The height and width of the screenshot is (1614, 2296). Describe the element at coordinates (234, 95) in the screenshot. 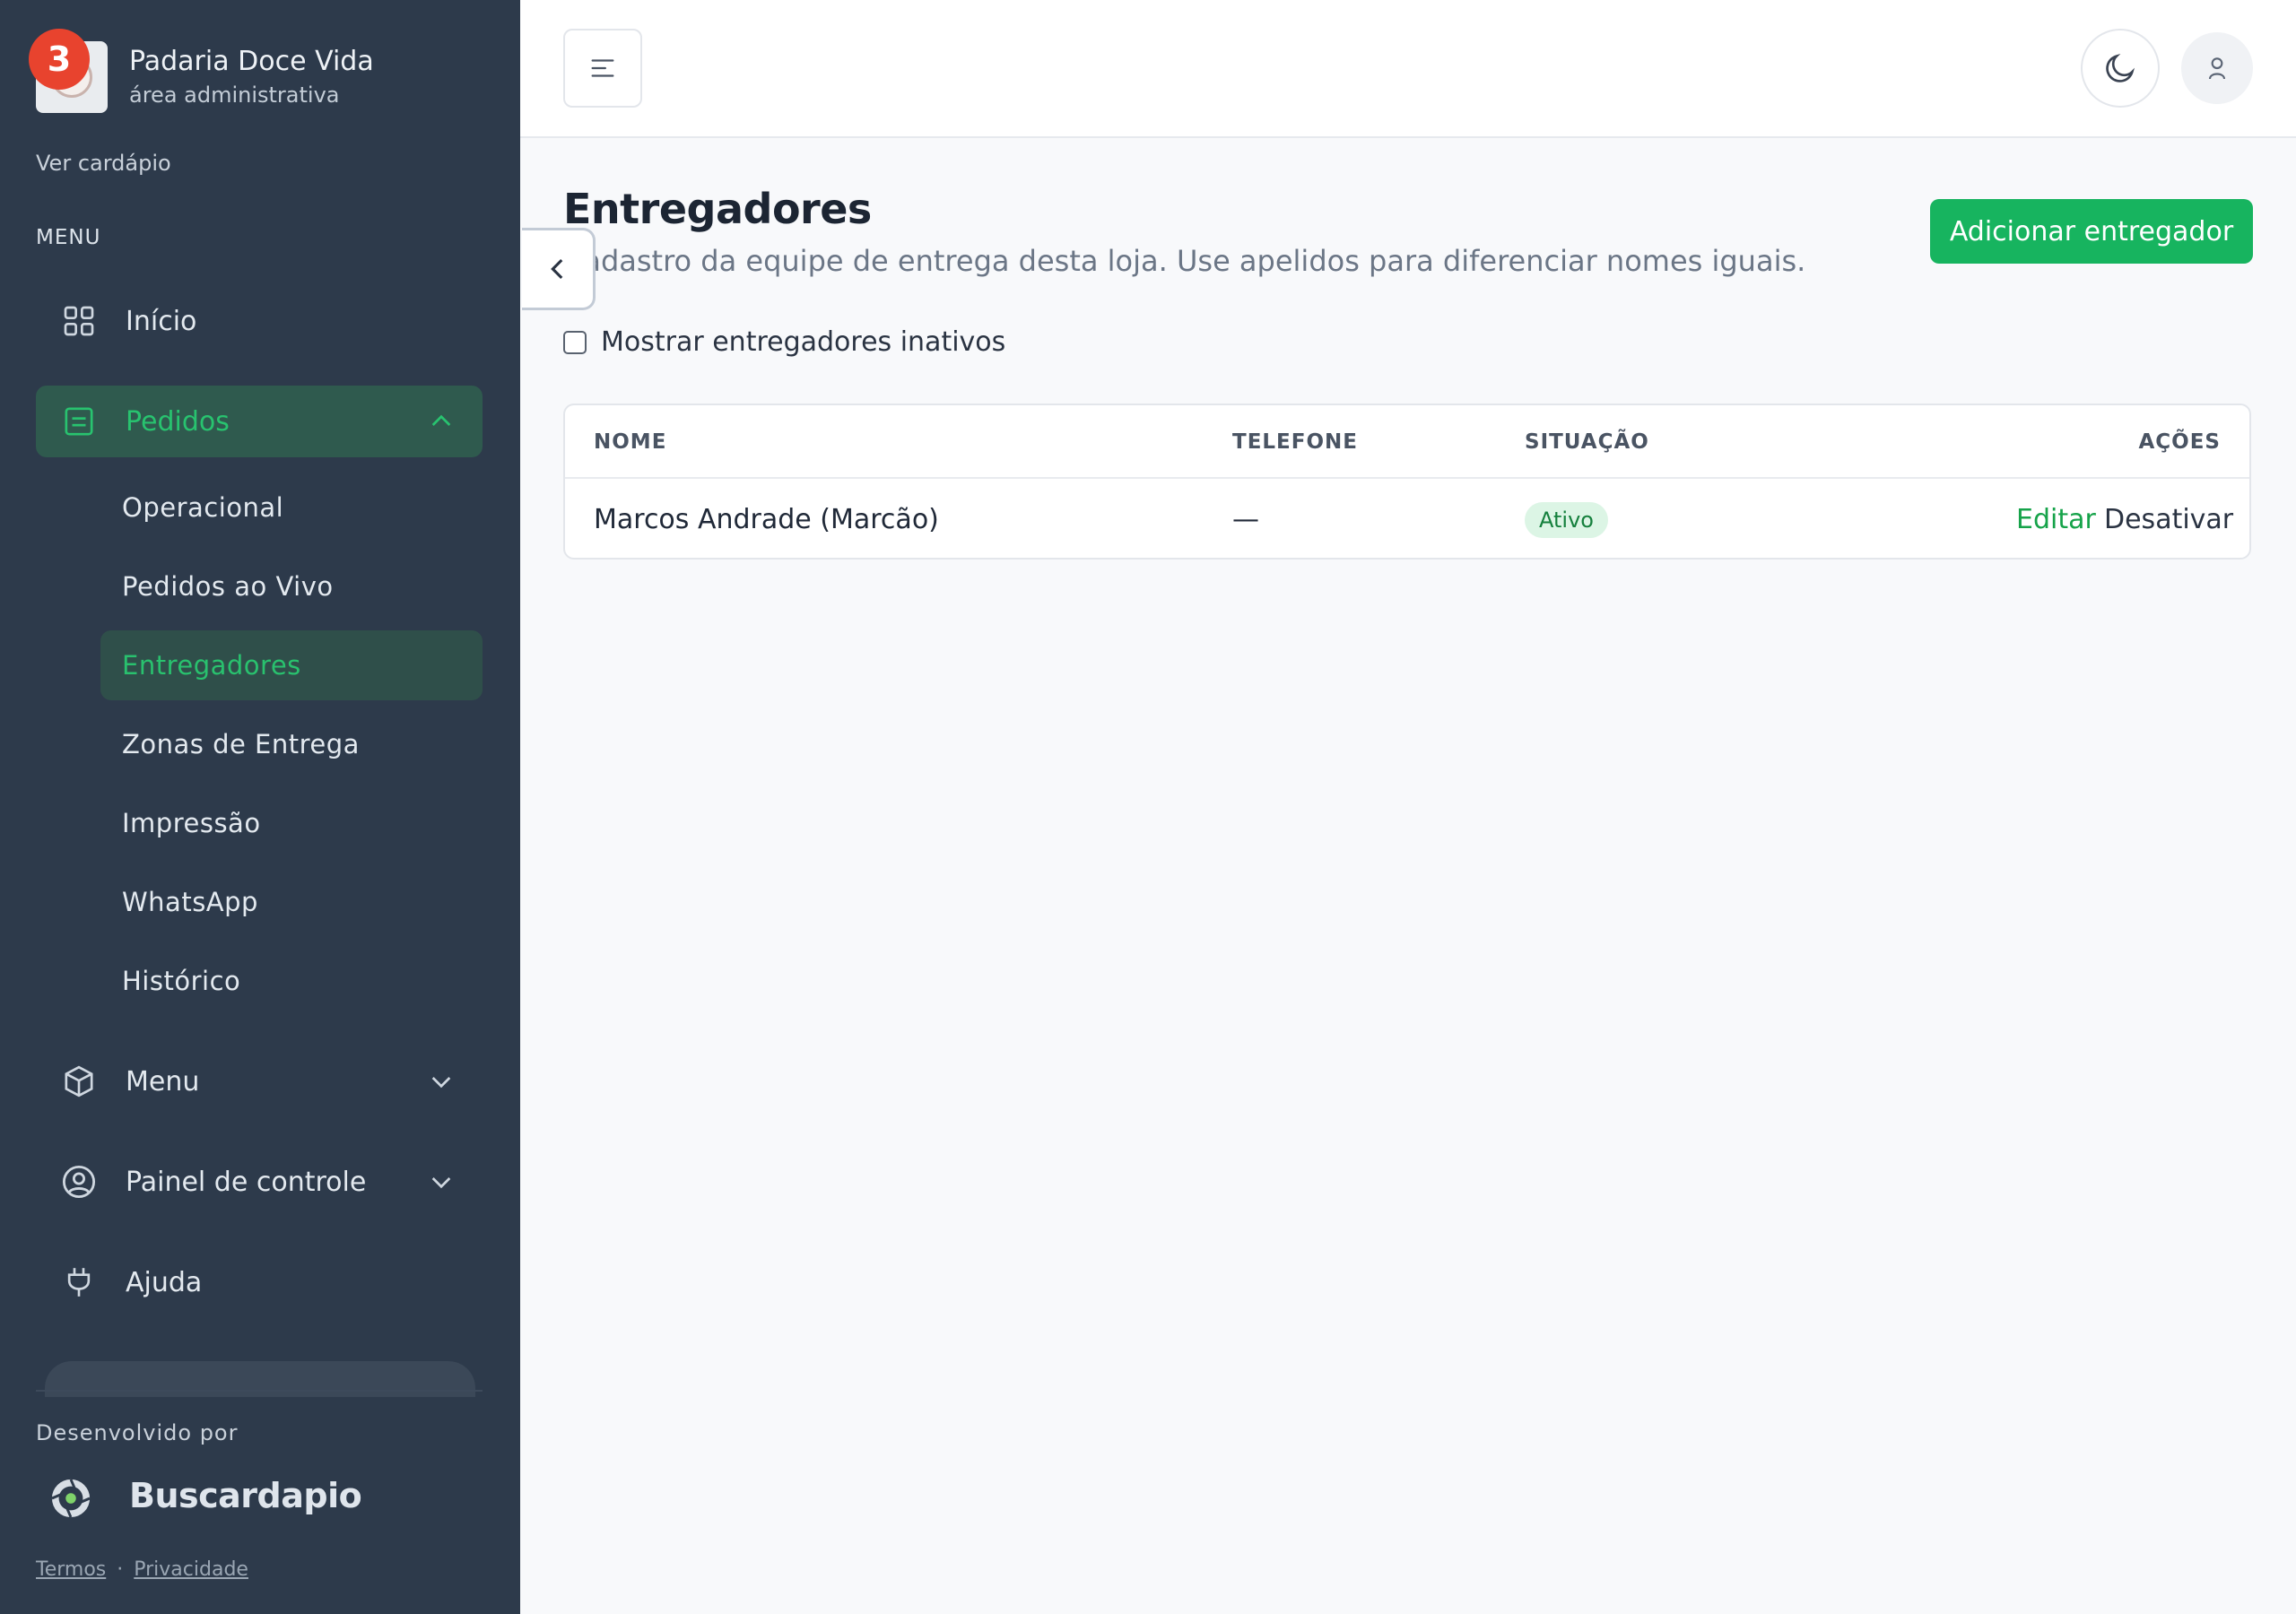

I see `store-subtitle: área administrativa` at that location.